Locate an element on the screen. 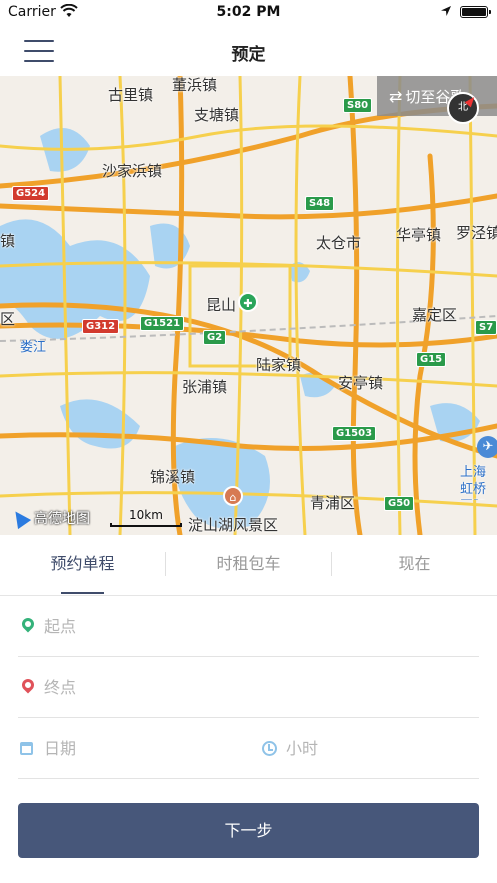 This screenshot has width=497, height=883. date-input is located at coordinates (139, 748).